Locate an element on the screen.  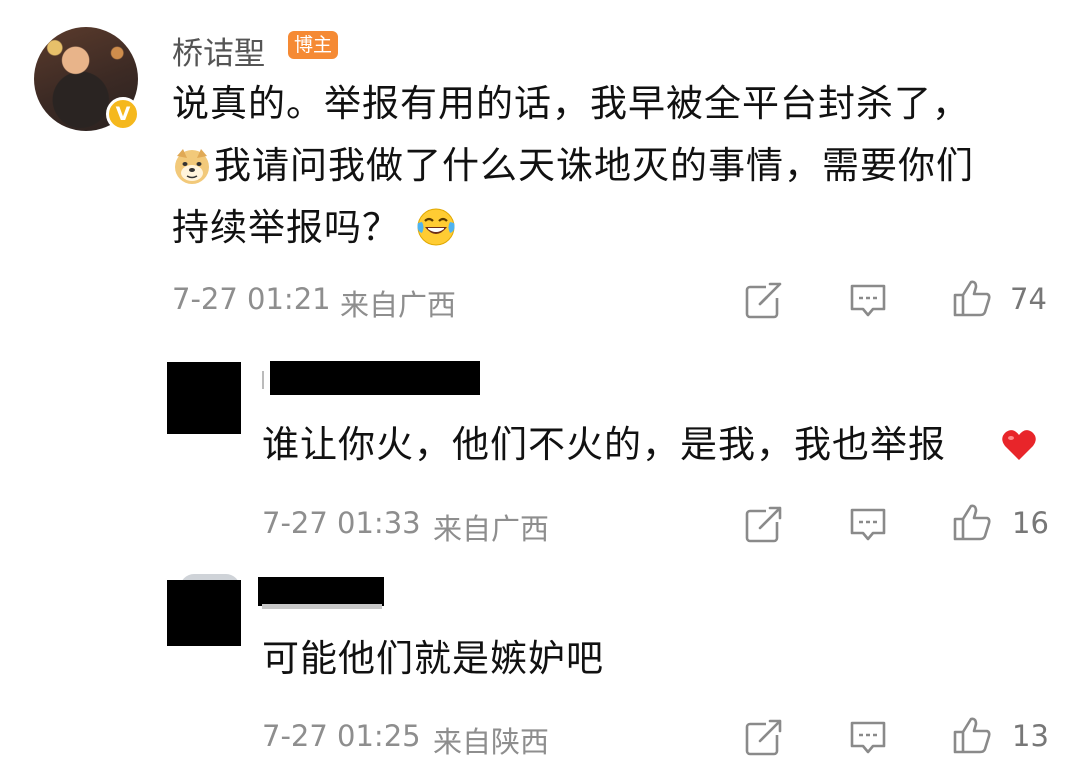
reply-text: 谁让你火，他们不火的，是我，我也举报 is located at coordinates (604, 444).